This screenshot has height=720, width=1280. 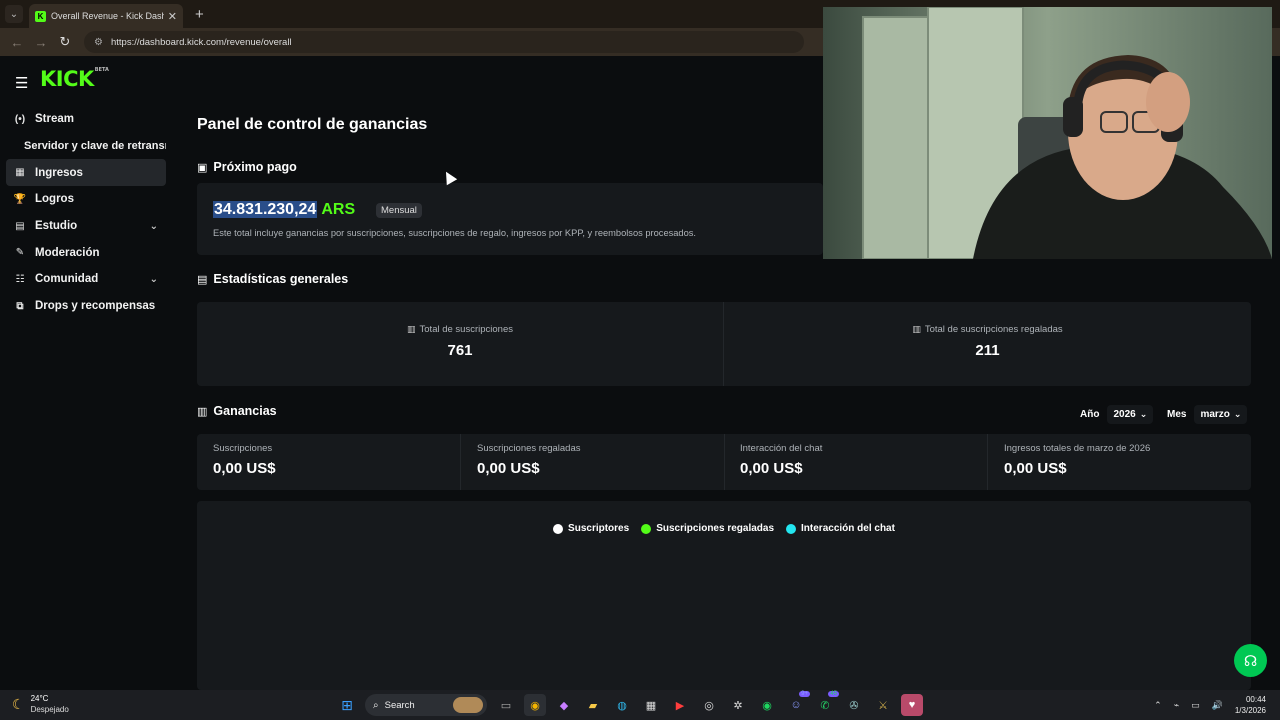 What do you see at coordinates (86, 252) in the screenshot?
I see `sidebar-item-moderation: ✎ Moderación` at bounding box center [86, 252].